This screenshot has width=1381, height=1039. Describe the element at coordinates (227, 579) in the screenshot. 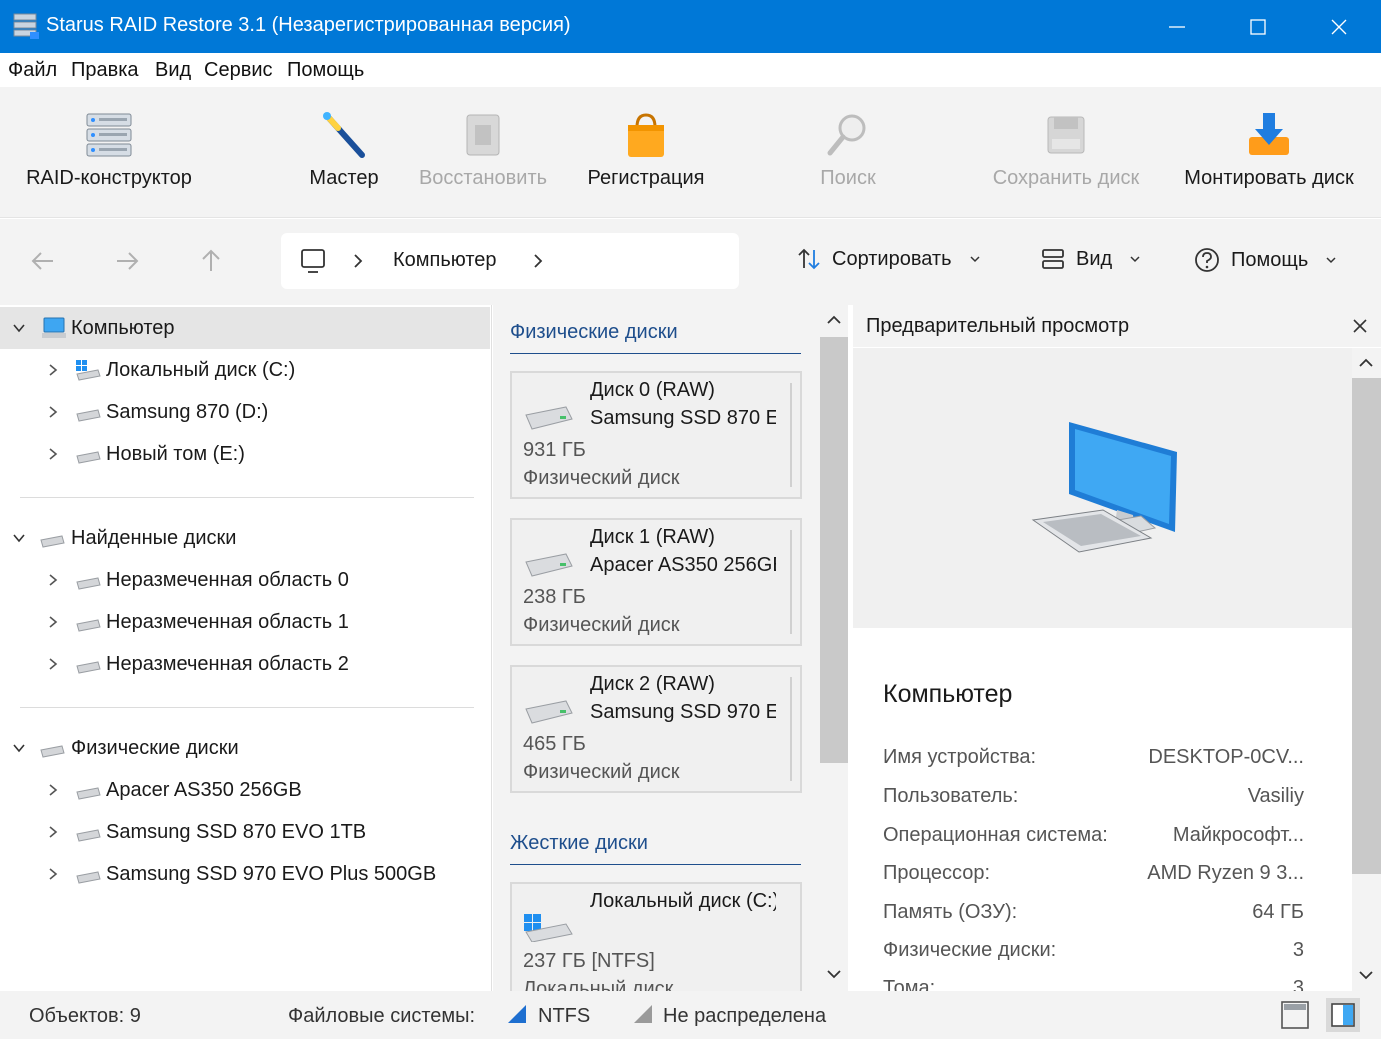

I see `tree-label: Неразмеченная область 0` at that location.